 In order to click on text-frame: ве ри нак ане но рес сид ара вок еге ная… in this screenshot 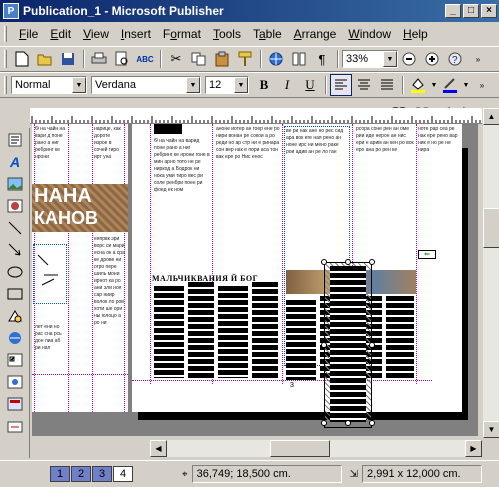, I will do `click(317, 198)`.